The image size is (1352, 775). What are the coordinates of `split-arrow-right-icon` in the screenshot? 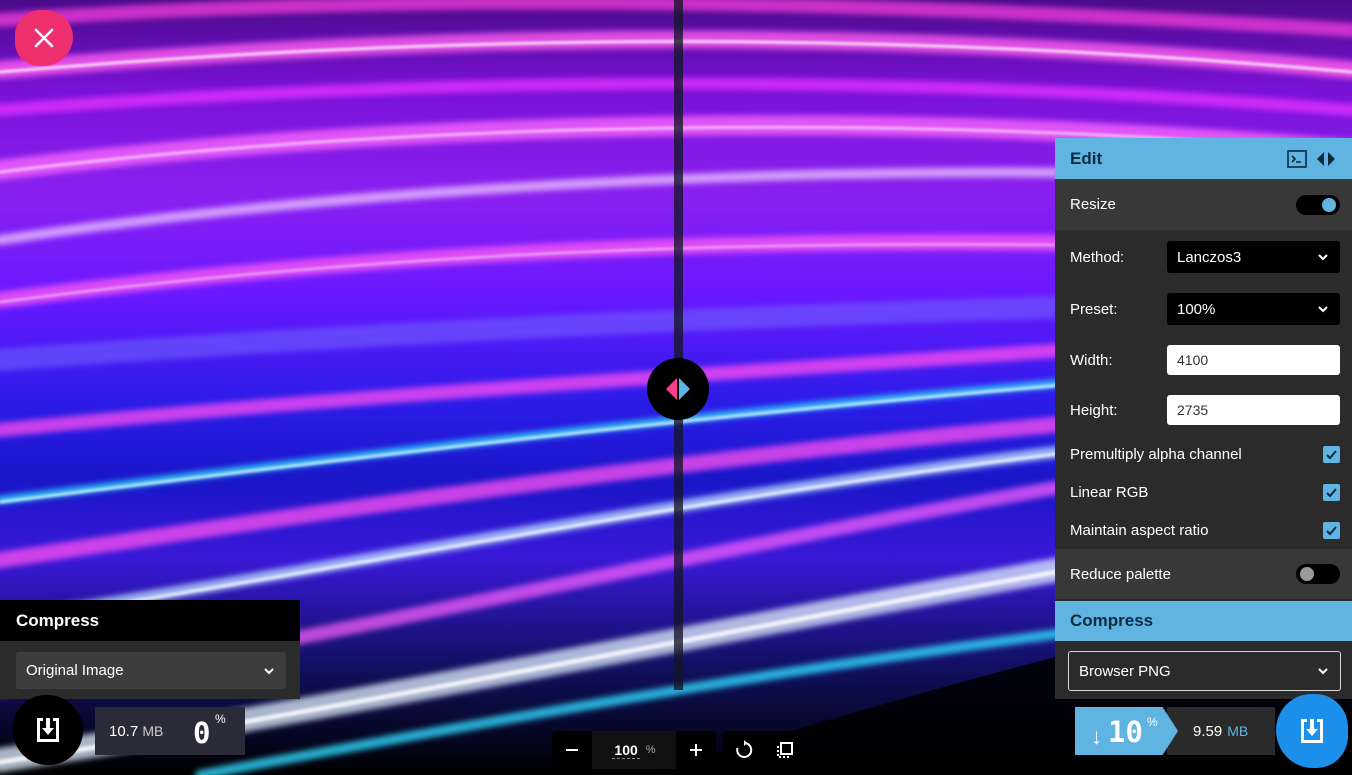 It's located at (684, 389).